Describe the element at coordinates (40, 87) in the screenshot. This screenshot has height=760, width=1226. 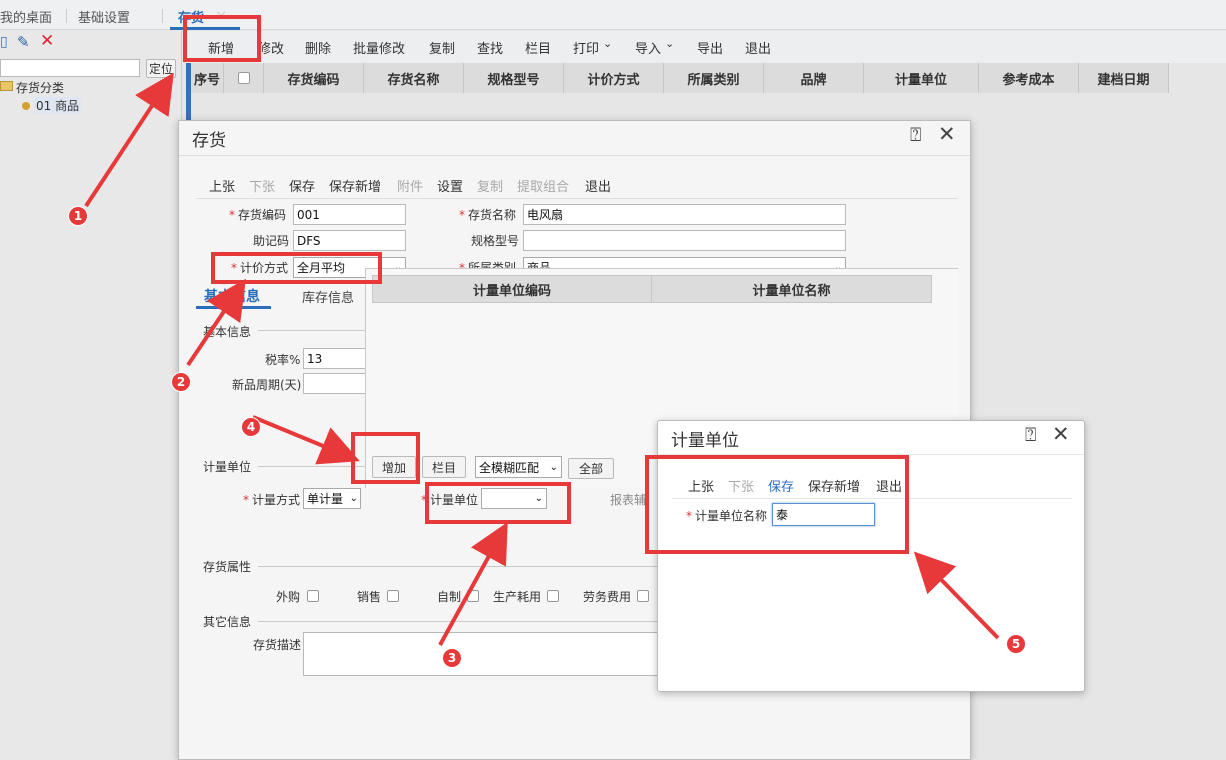
I see `tree-root-category: 存货分类` at that location.